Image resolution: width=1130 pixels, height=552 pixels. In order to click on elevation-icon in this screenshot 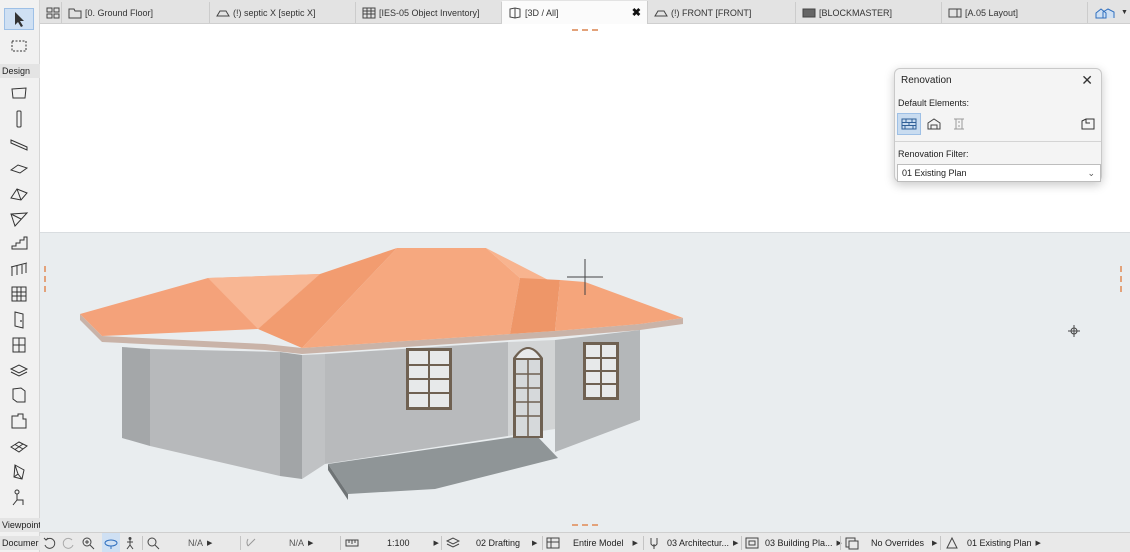, I will do `click(661, 13)`.